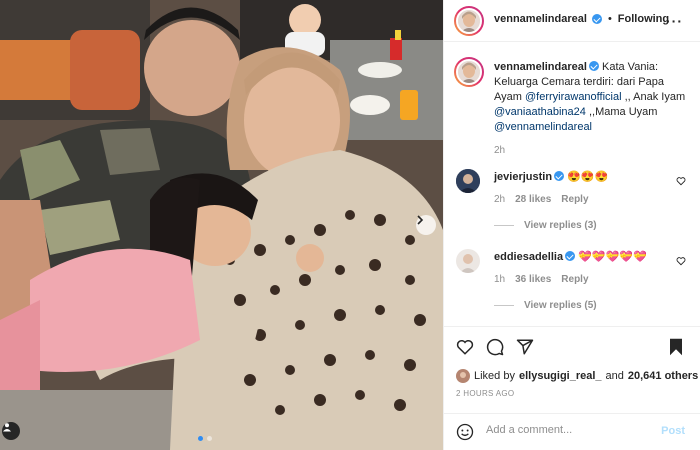 This screenshot has height=450, width=700. I want to click on comment-likes: 28 likes, so click(533, 199).